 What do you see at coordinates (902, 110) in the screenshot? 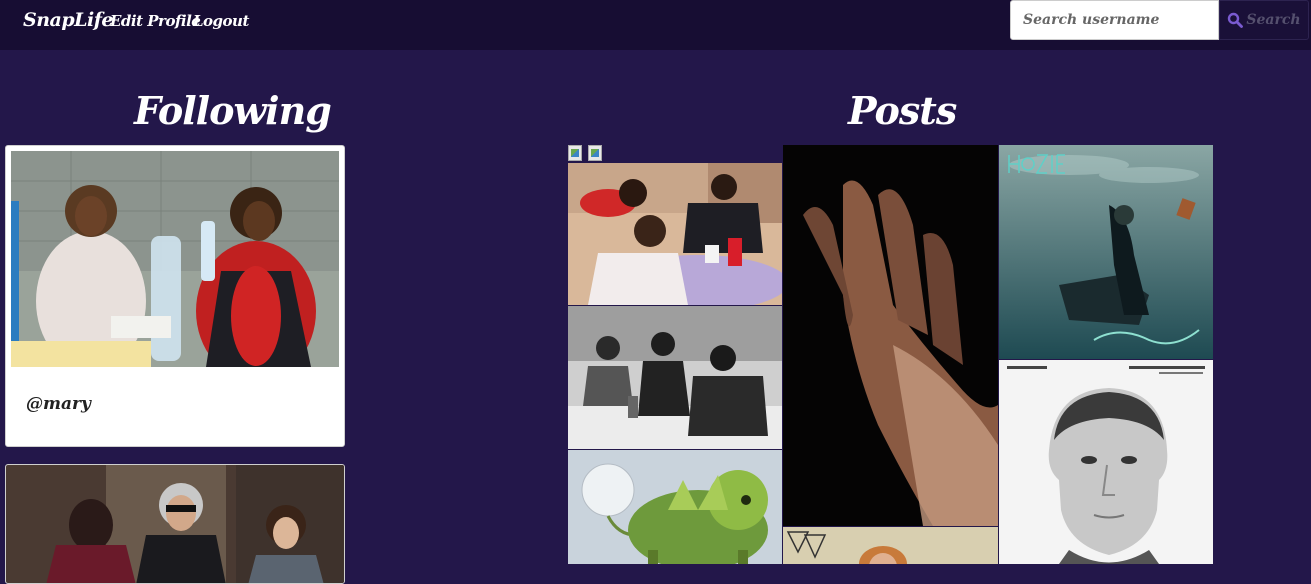
I see `posts-heading: Posts` at bounding box center [902, 110].